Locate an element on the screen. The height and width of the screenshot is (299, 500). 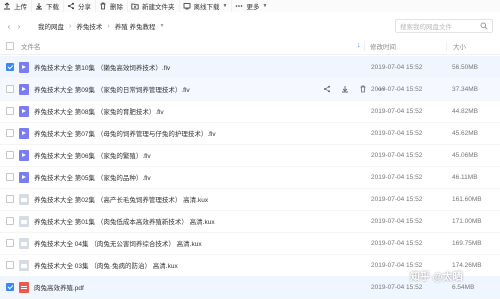
file-size: 169.75MB is located at coordinates (467, 243).